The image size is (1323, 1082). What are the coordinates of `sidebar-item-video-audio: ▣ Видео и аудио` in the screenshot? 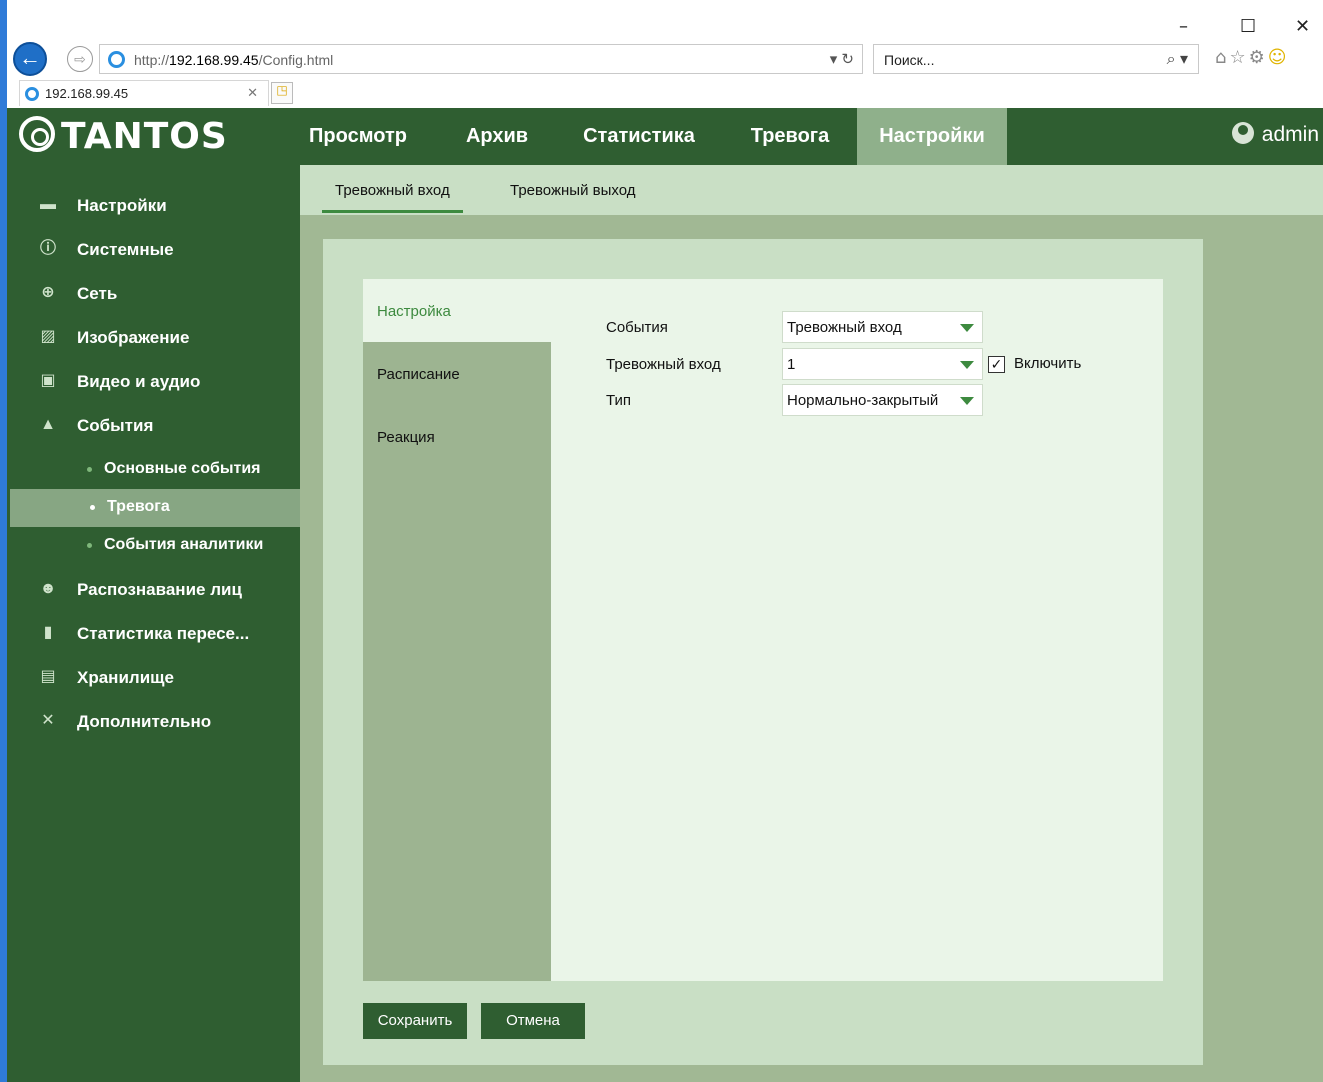 It's located at (153, 382).